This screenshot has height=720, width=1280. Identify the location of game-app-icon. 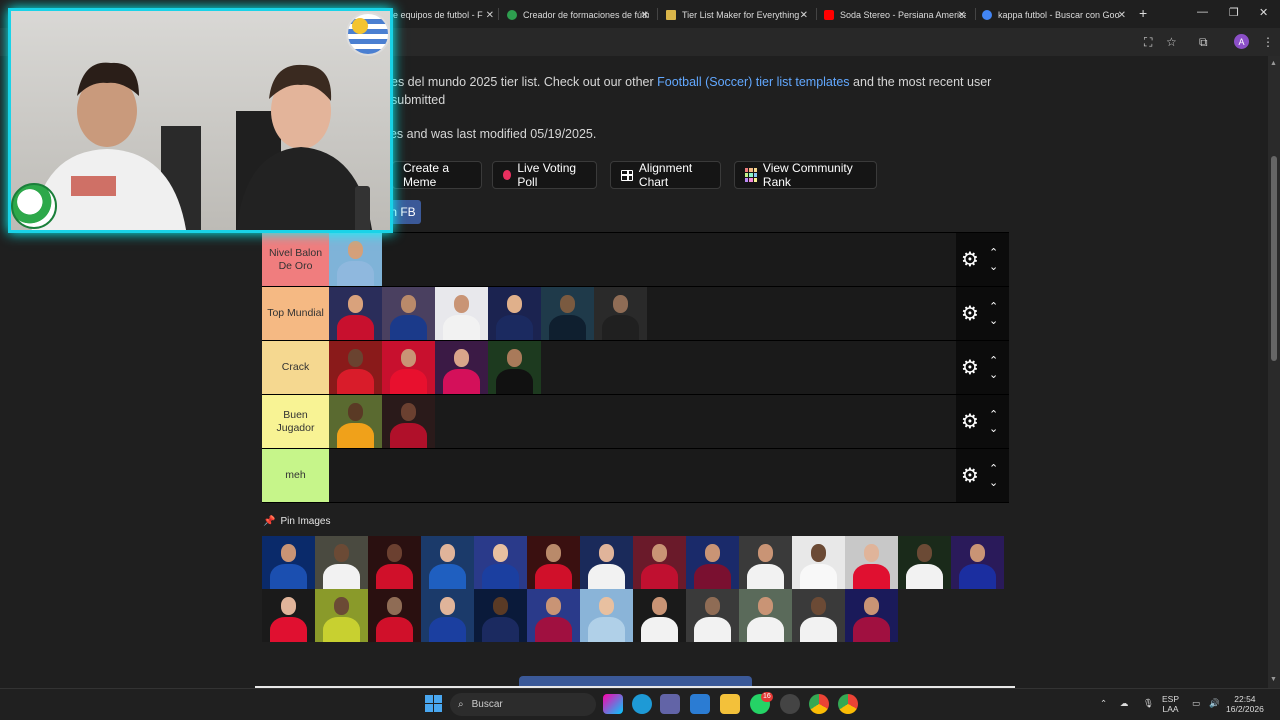
(790, 704).